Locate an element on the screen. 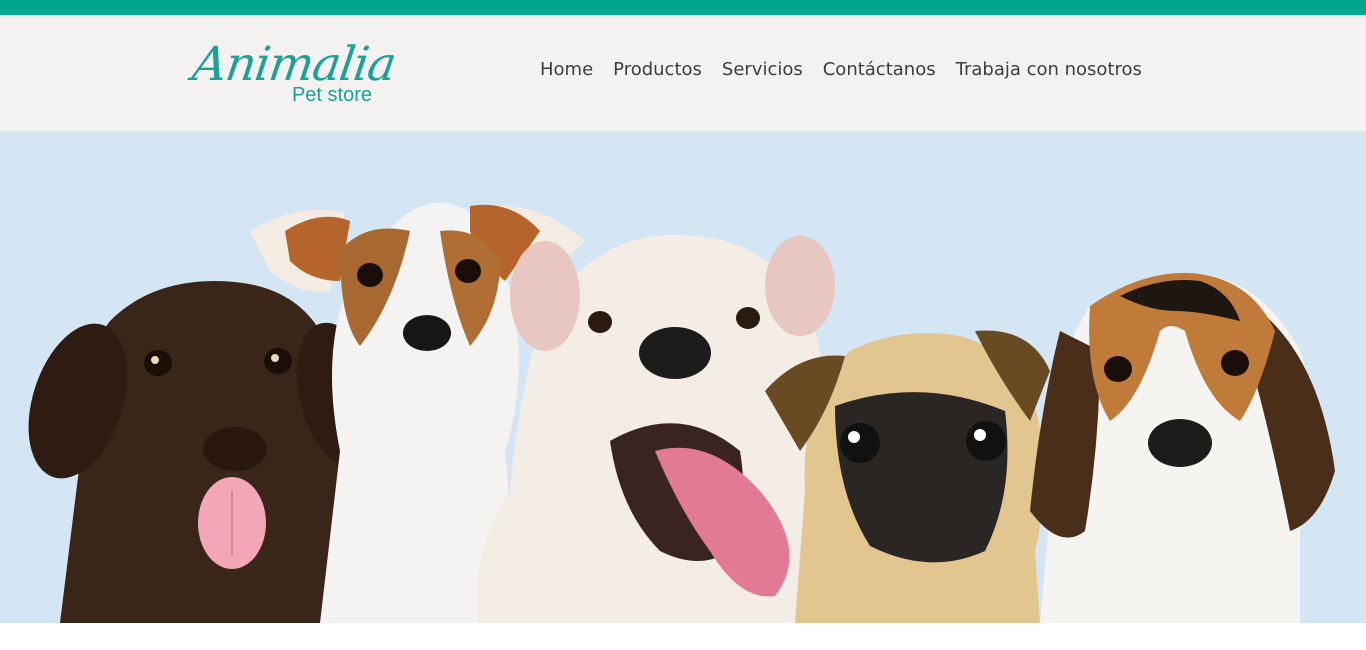  page-footer-space is located at coordinates (683, 636).